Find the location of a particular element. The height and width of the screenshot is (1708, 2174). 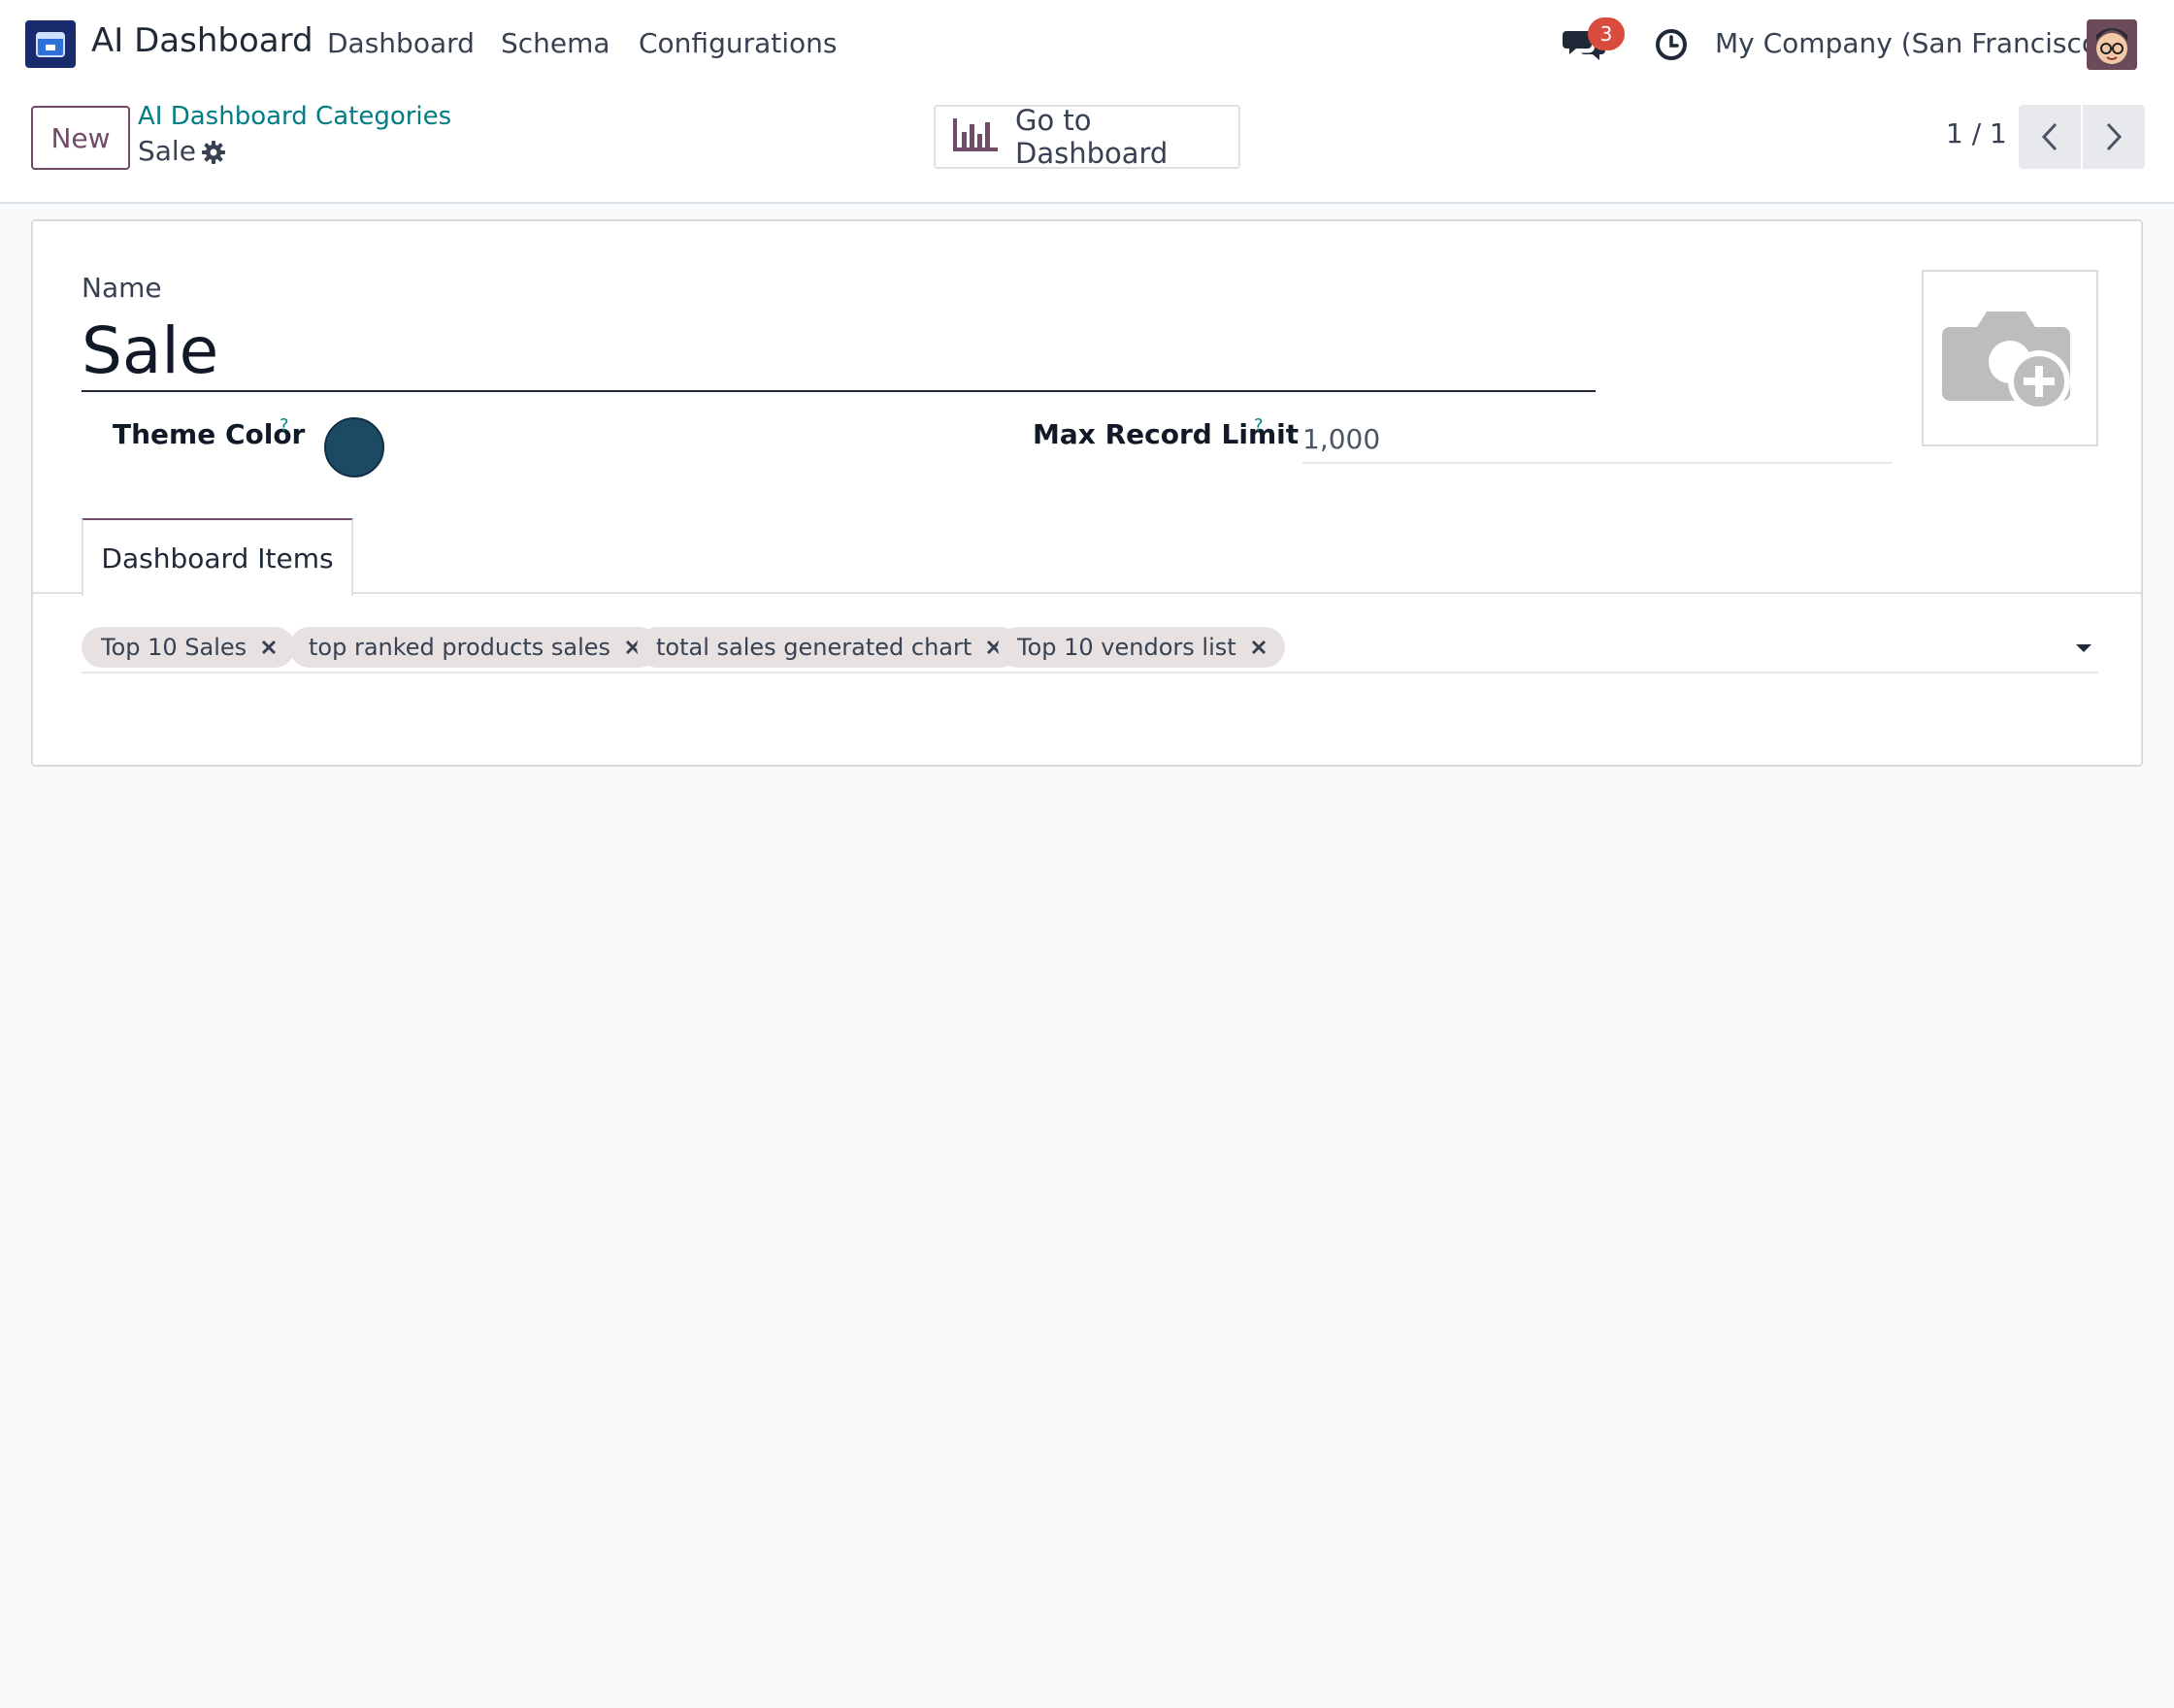

pager-previous-button is located at coordinates (2050, 137).